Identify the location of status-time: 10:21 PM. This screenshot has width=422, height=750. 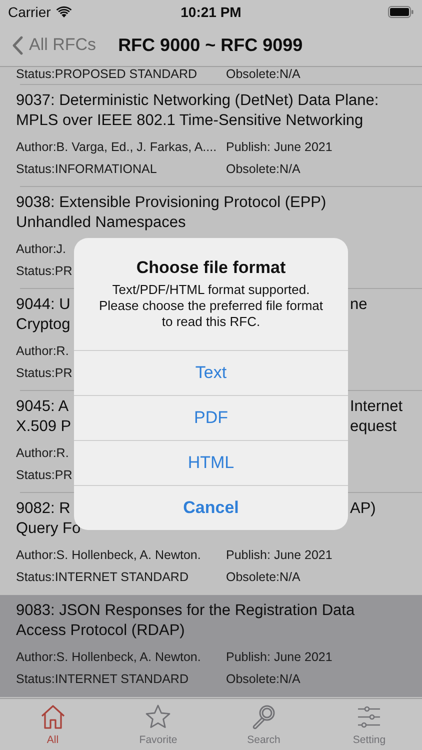
(211, 12).